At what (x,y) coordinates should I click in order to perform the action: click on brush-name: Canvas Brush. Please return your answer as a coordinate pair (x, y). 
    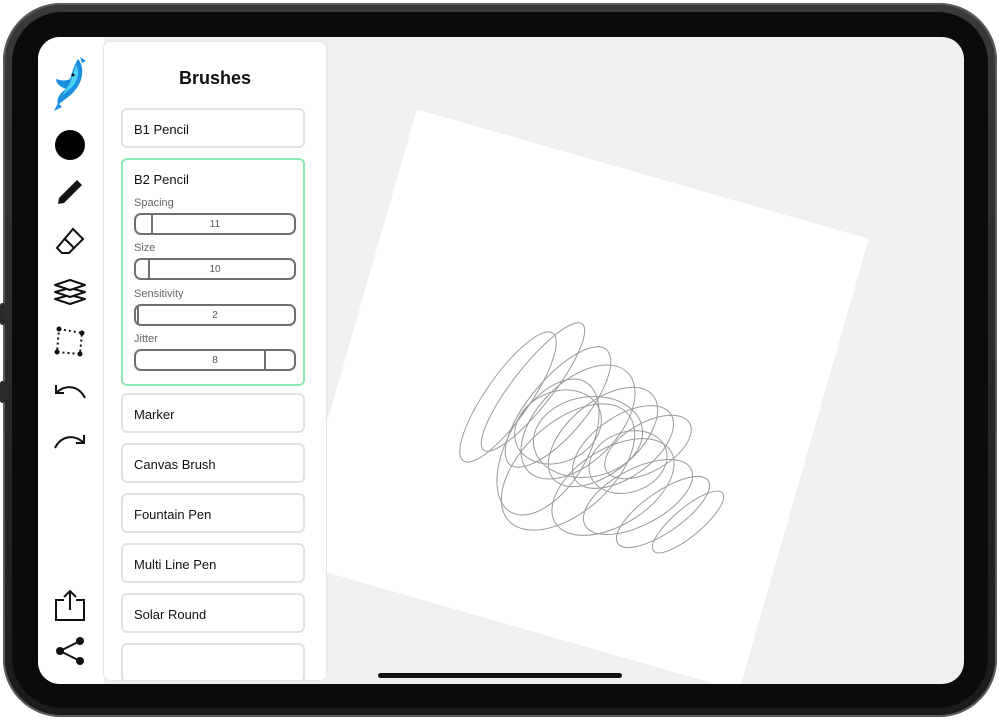
    Looking at the image, I should click on (175, 464).